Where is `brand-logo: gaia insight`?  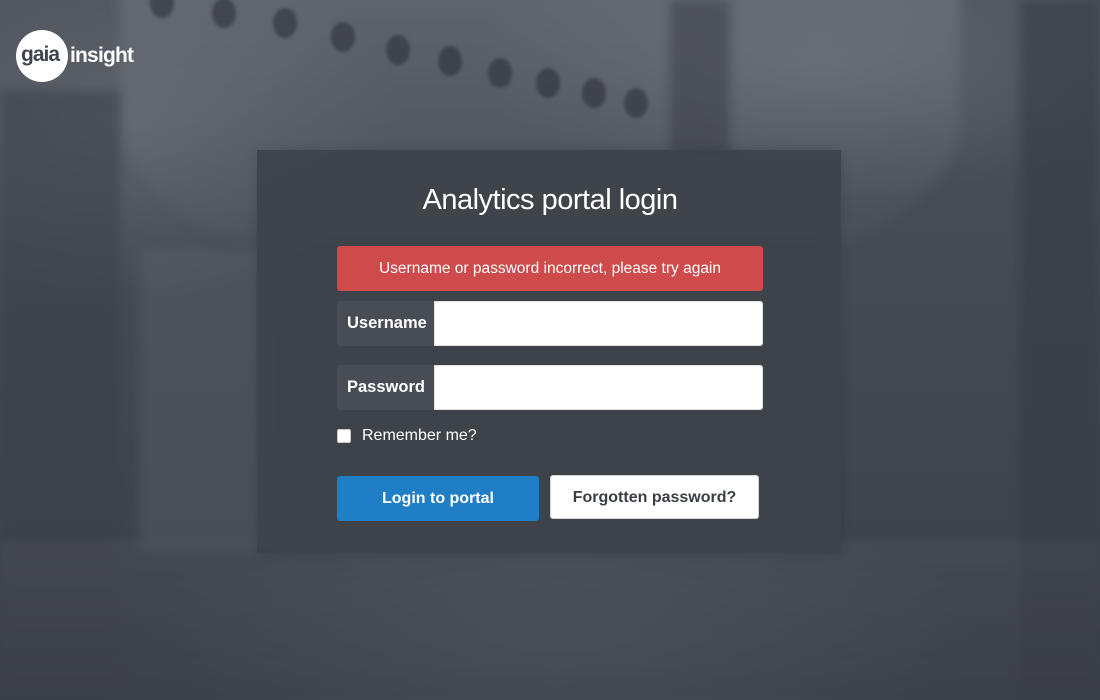 brand-logo: gaia insight is located at coordinates (75, 55).